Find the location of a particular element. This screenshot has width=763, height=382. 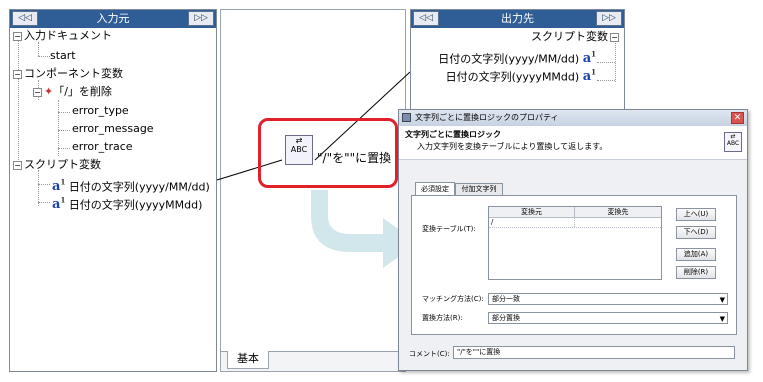

comment-label: コメント(C): is located at coordinates (429, 354).